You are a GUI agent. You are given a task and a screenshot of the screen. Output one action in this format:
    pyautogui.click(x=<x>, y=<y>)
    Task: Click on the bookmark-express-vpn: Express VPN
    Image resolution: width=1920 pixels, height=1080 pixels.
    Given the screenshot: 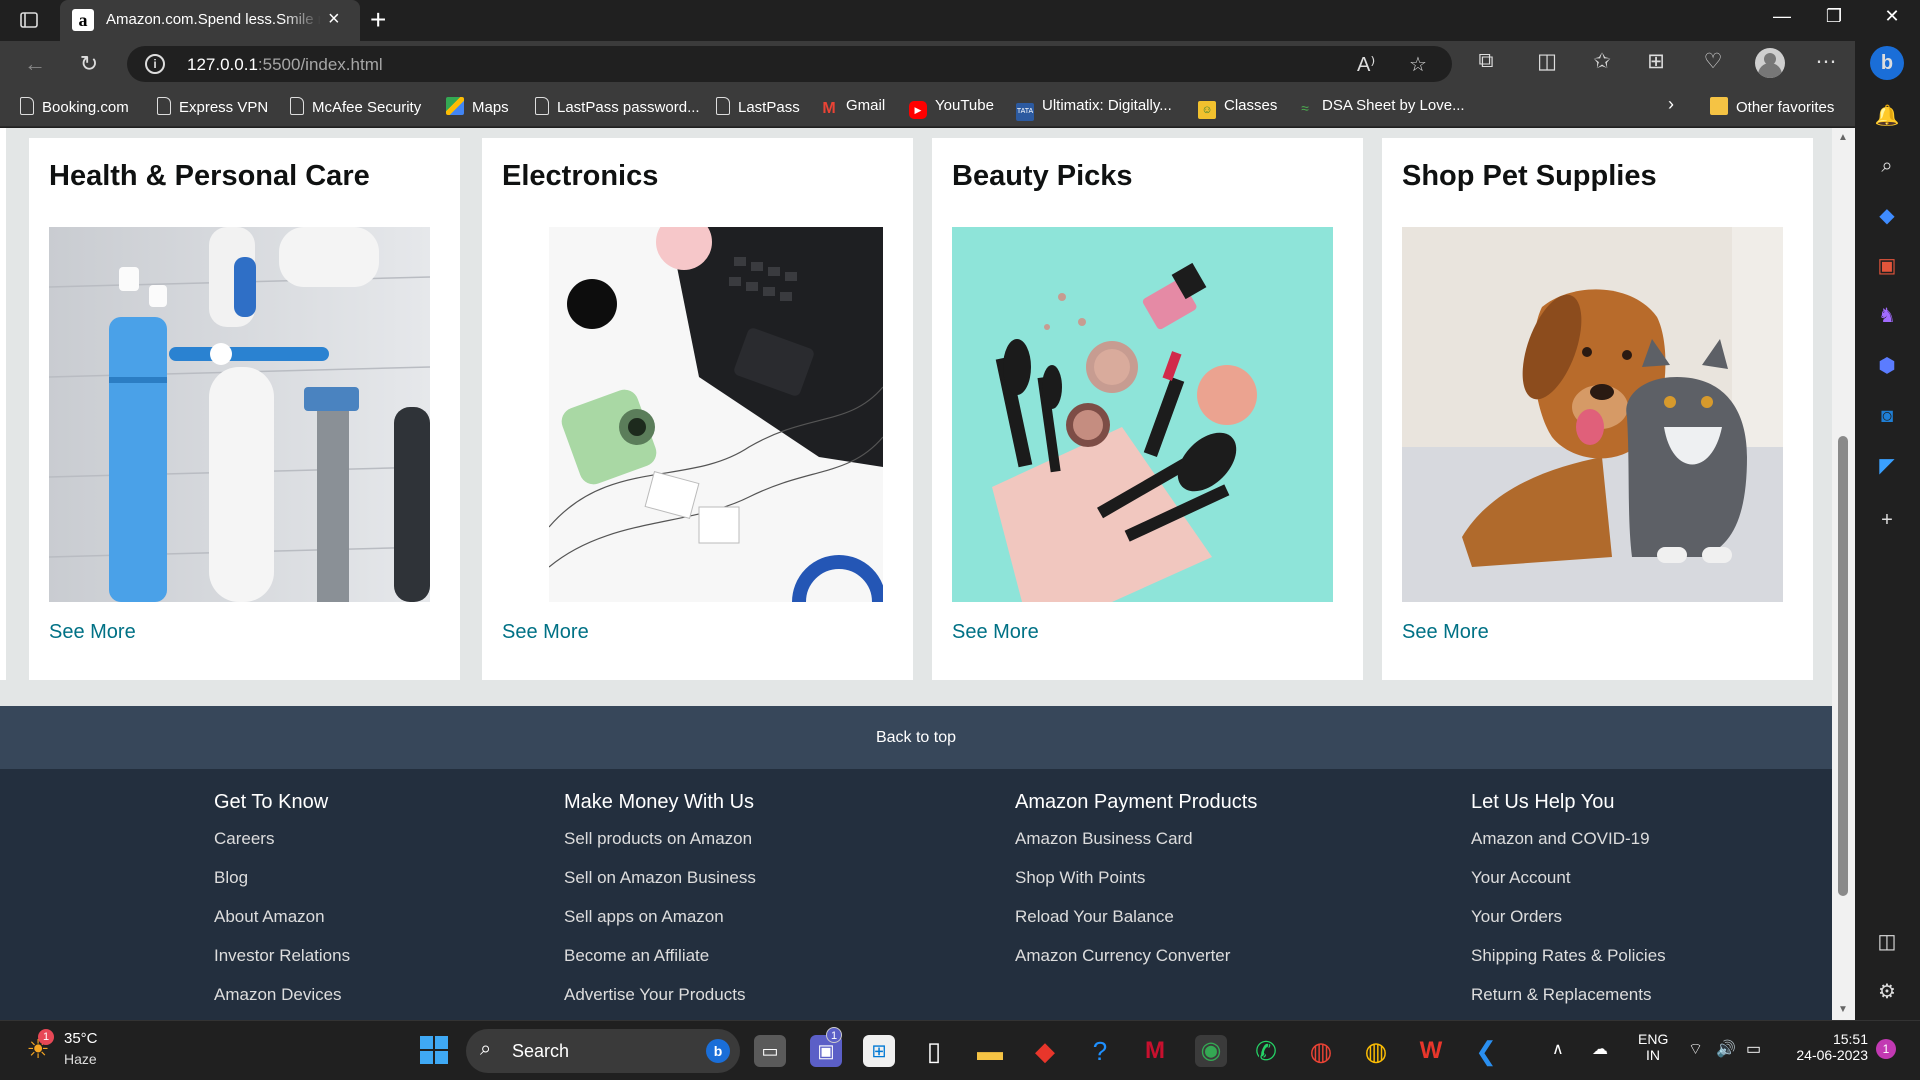 What is the action you would take?
    pyautogui.click(x=212, y=106)
    